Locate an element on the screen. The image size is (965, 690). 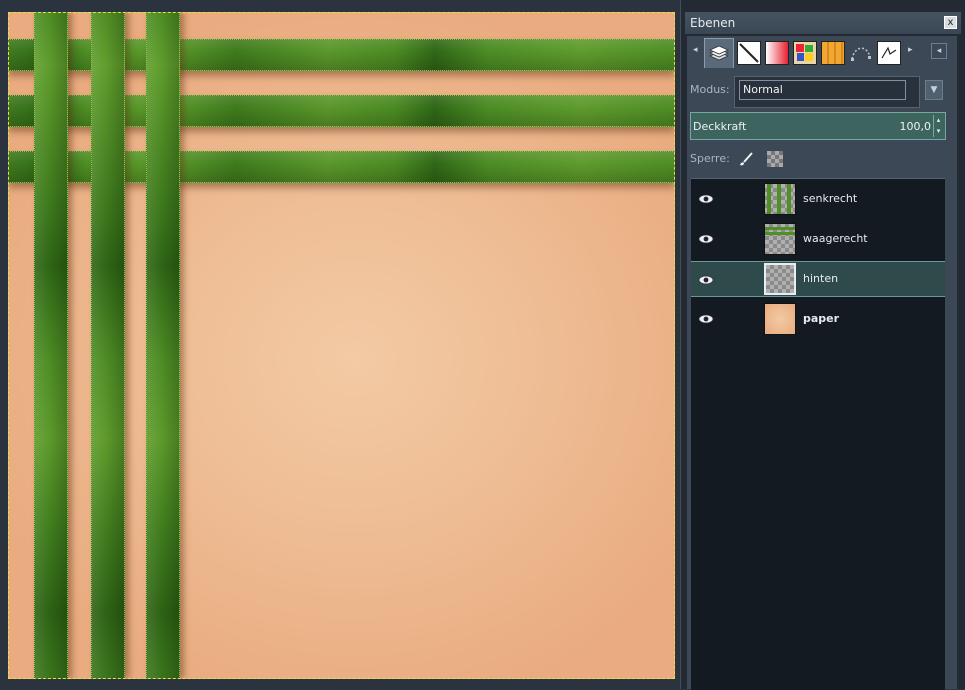
tab-layers is located at coordinates (719, 53).